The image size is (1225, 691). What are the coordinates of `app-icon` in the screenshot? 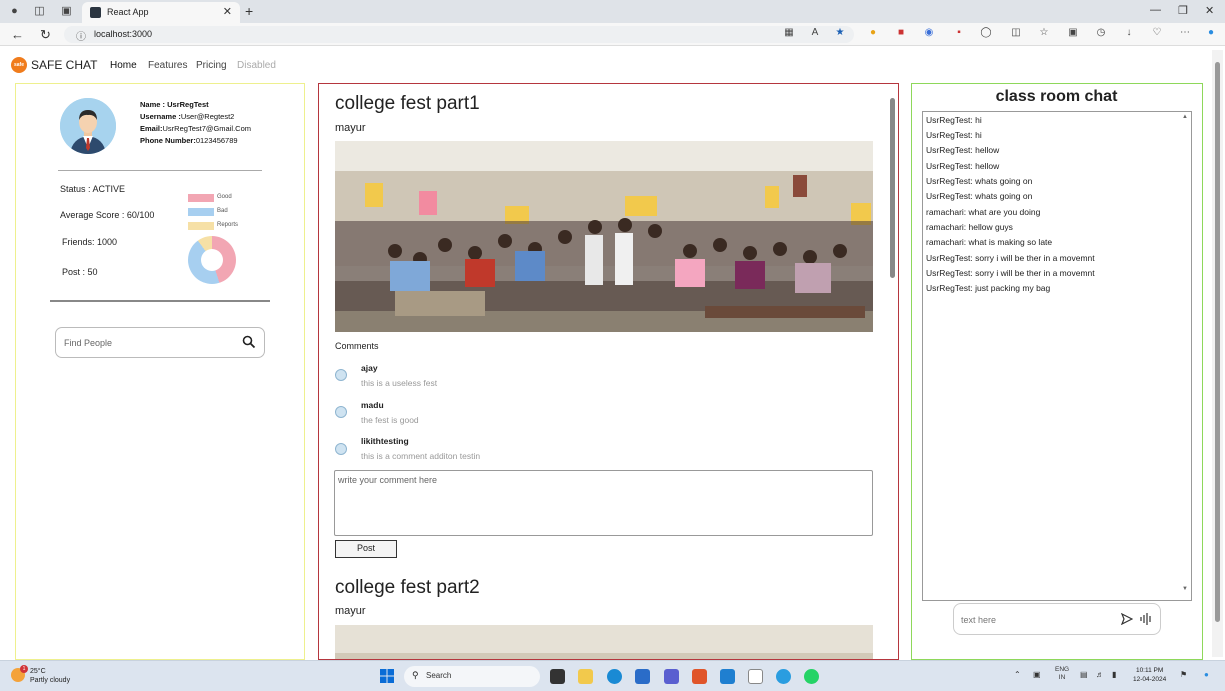 It's located at (755, 676).